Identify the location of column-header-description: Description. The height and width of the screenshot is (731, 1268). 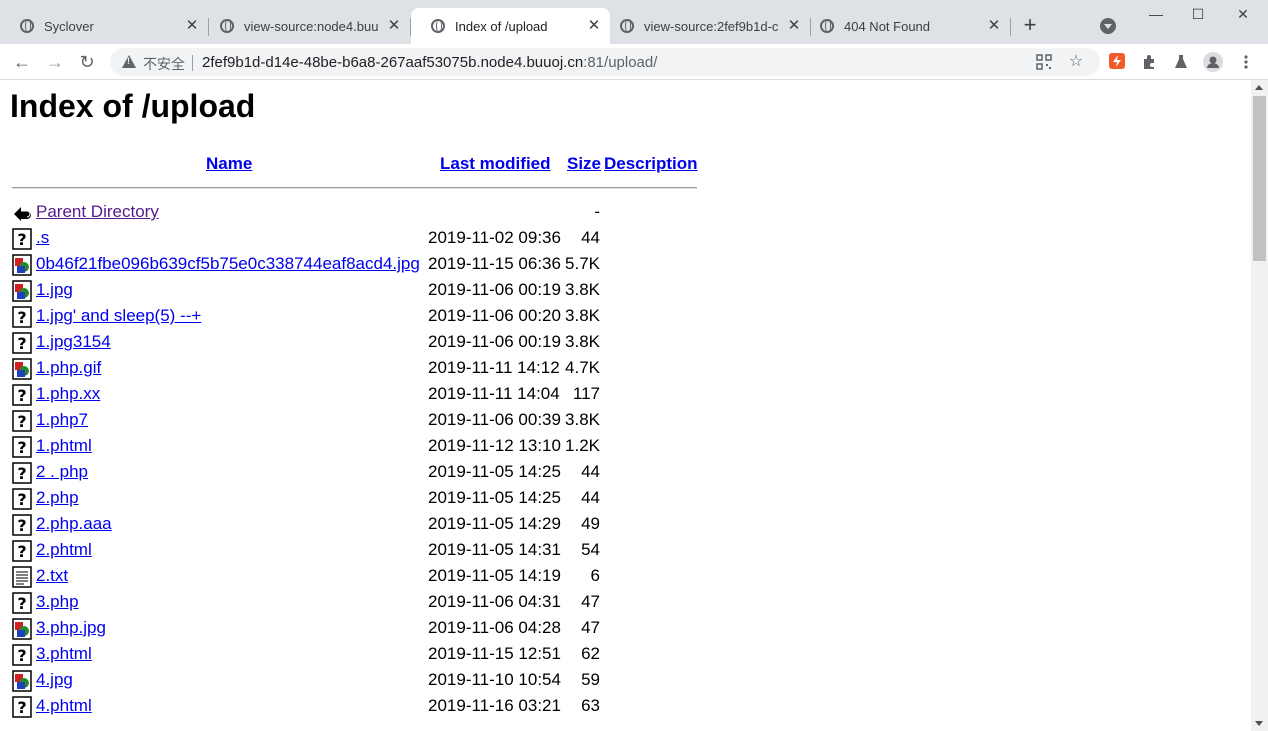
(651, 164).